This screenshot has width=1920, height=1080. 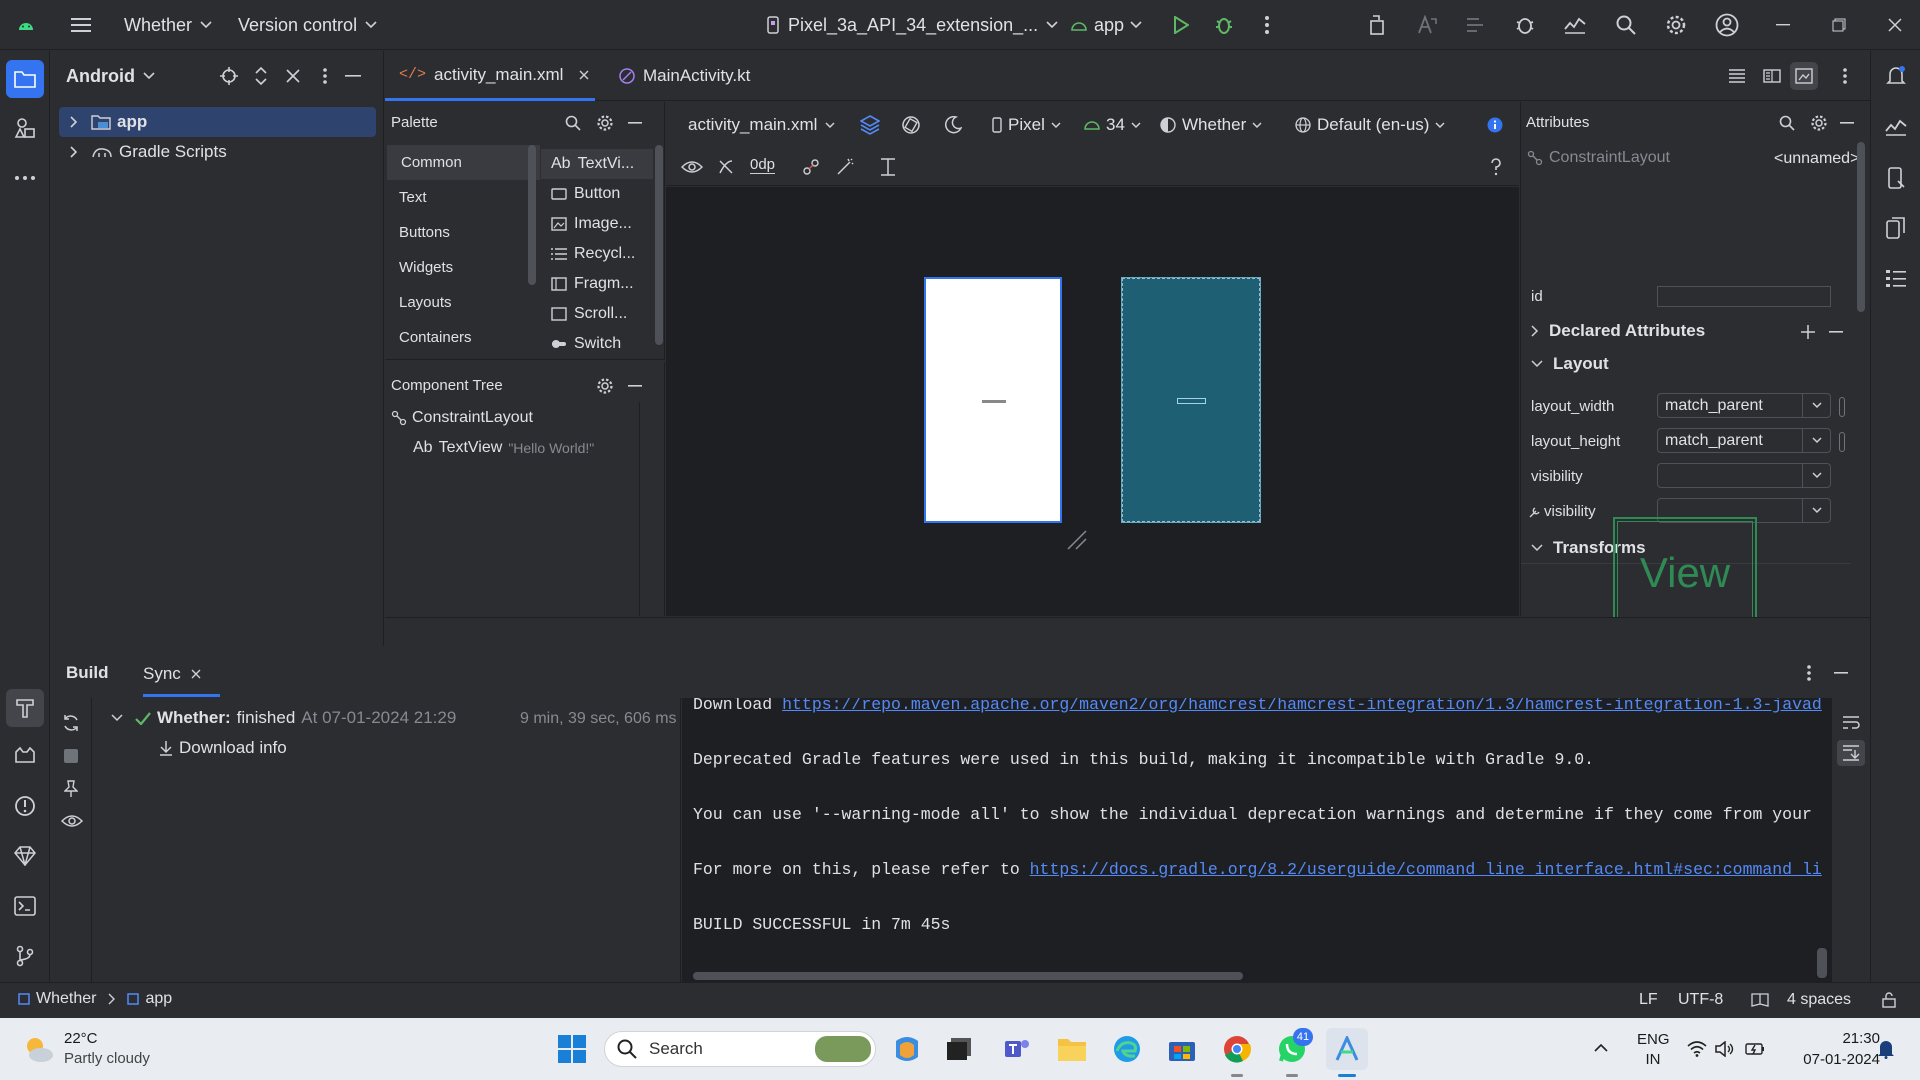 What do you see at coordinates (261, 76) in the screenshot?
I see `expand-collapse-icon` at bounding box center [261, 76].